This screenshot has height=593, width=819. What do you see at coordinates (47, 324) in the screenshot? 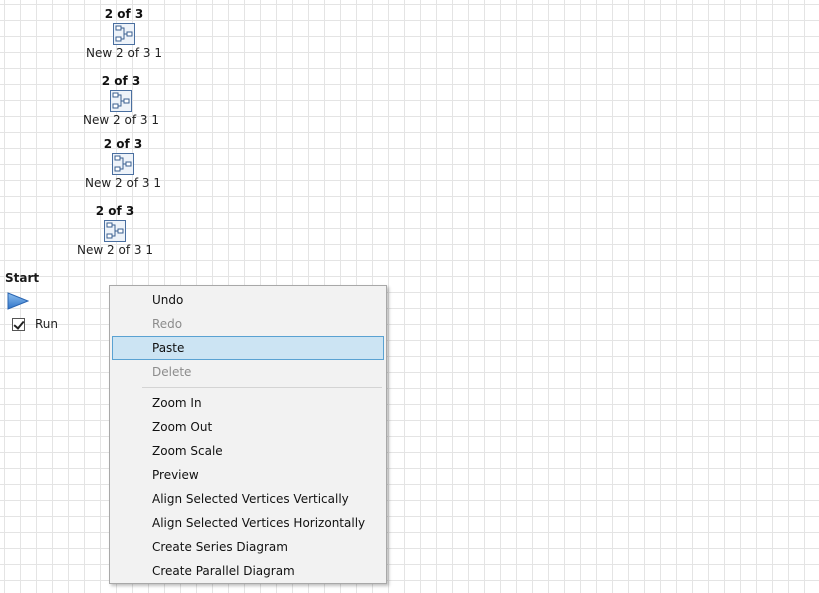
I see `run-label: Run` at bounding box center [47, 324].